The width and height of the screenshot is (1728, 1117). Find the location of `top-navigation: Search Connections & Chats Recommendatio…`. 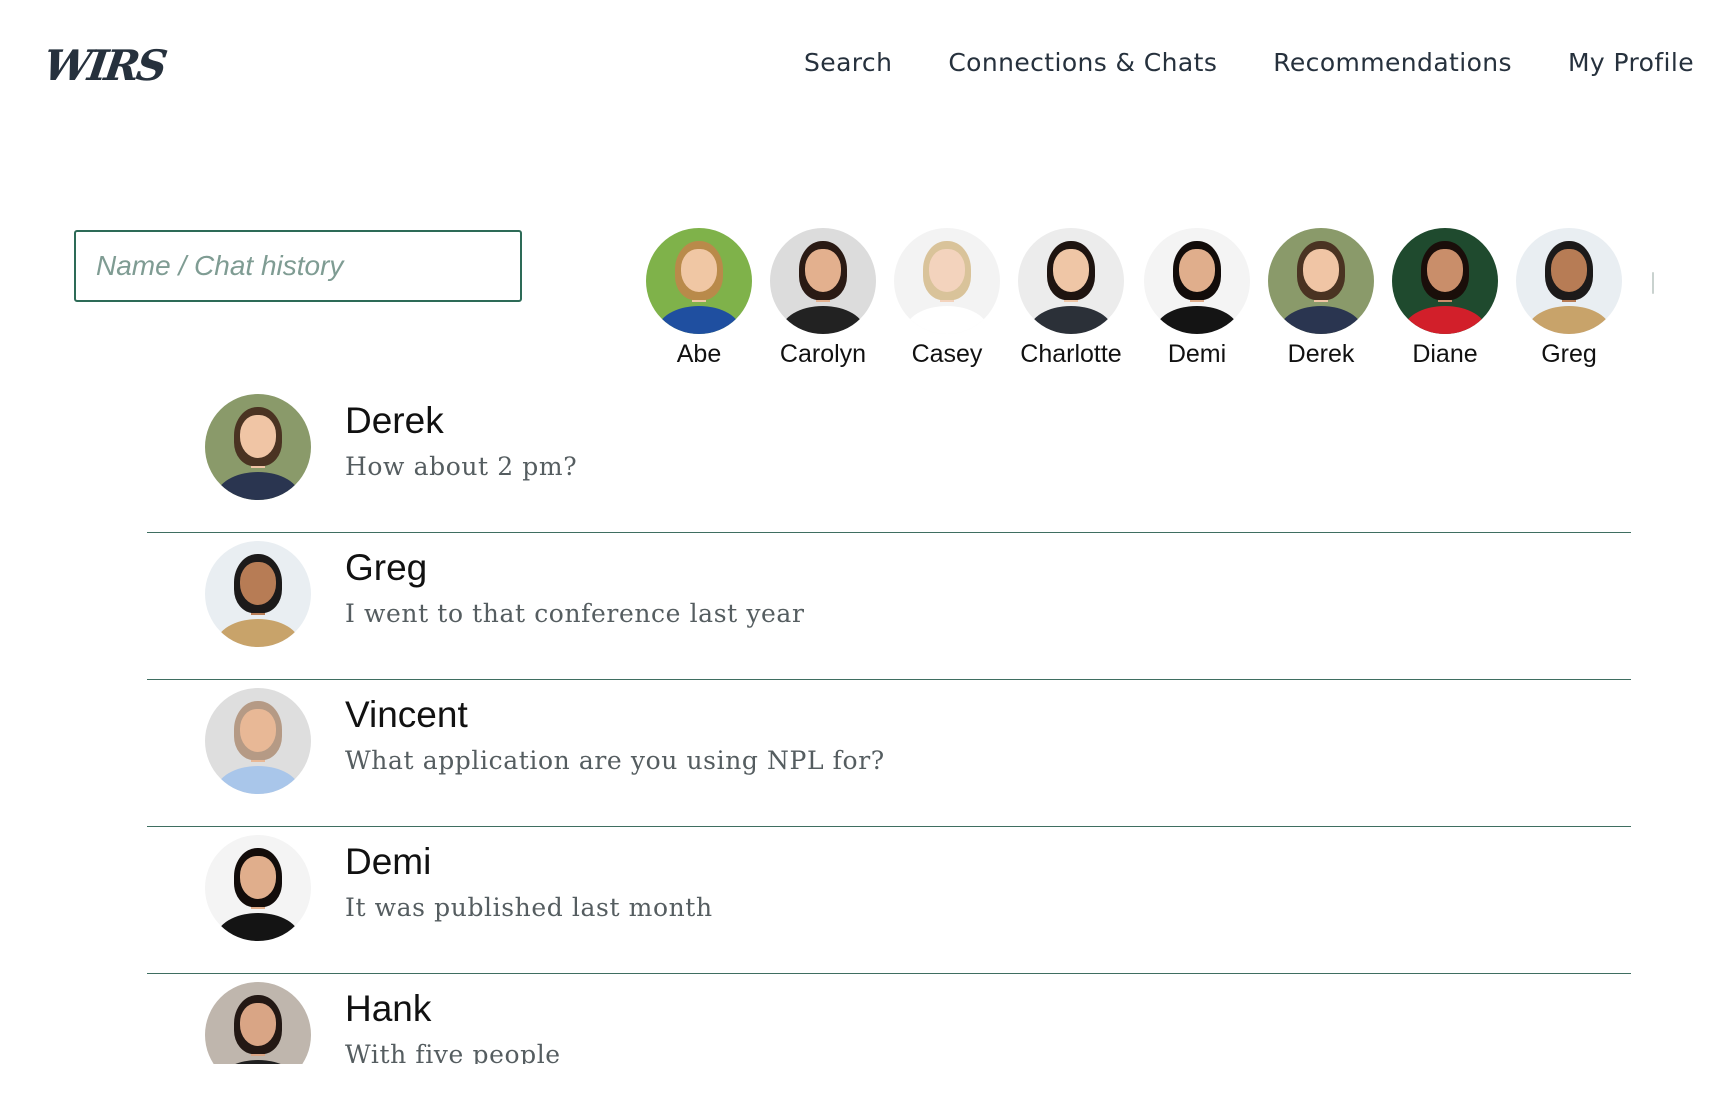

top-navigation: Search Connections & Chats Recommendatio… is located at coordinates (1249, 62).